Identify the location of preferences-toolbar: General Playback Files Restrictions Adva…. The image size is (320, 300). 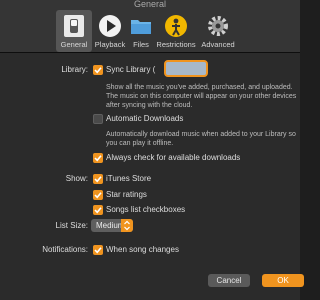
(150, 31).